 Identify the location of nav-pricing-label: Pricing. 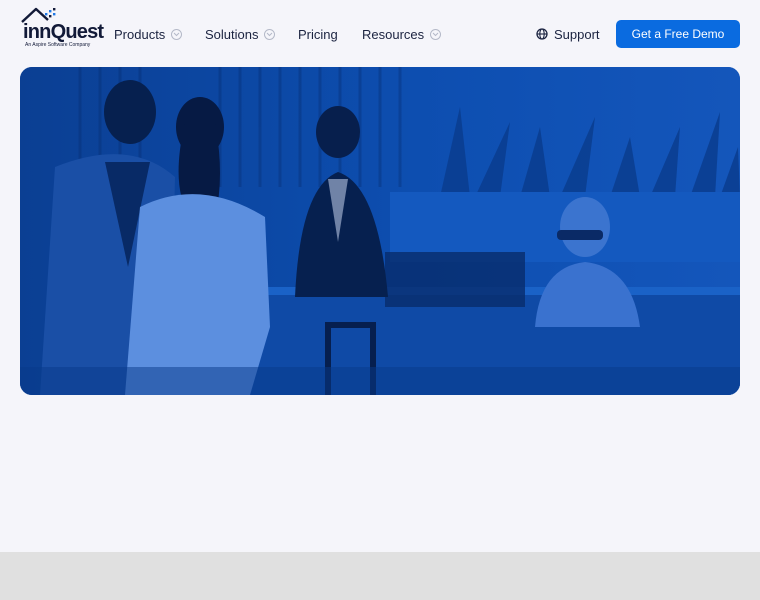
(318, 34).